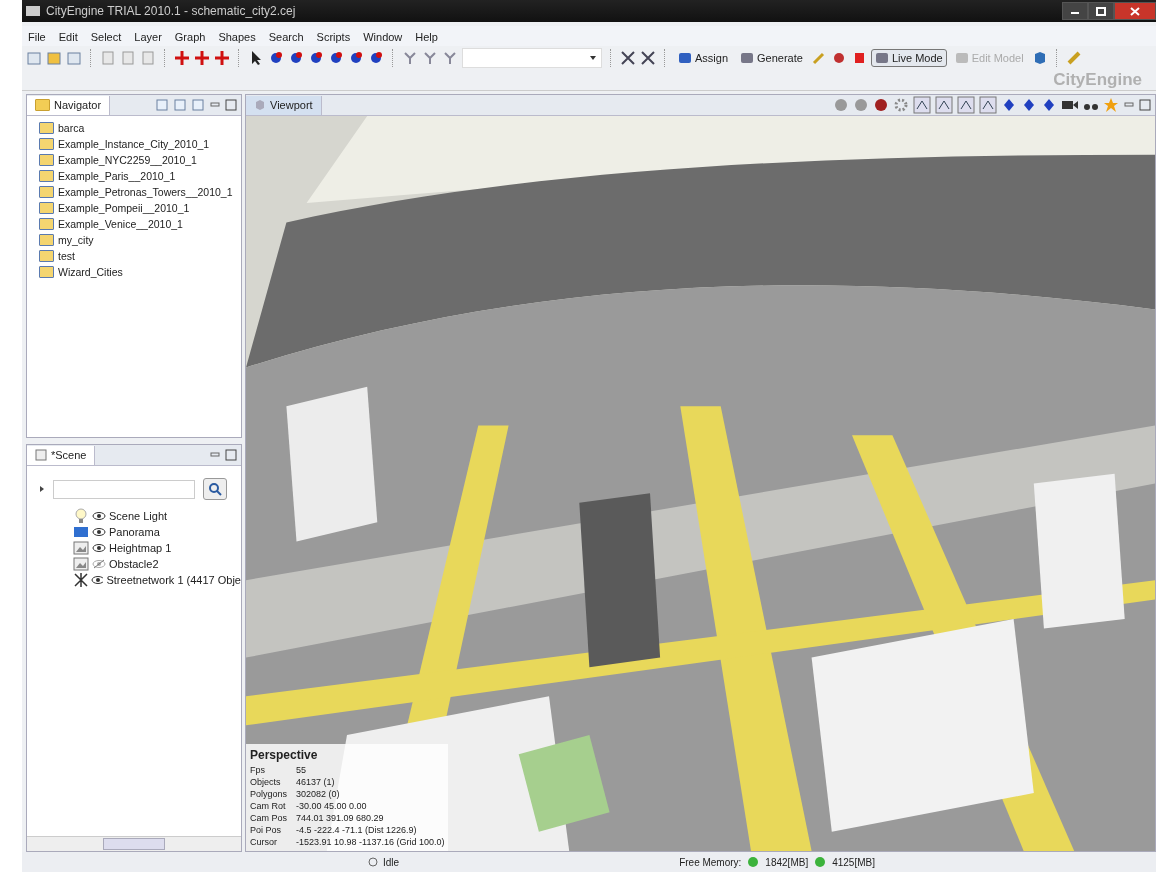 This screenshot has width=1167, height=872. What do you see at coordinates (140, 240) in the screenshot?
I see `project-item: my_city` at bounding box center [140, 240].